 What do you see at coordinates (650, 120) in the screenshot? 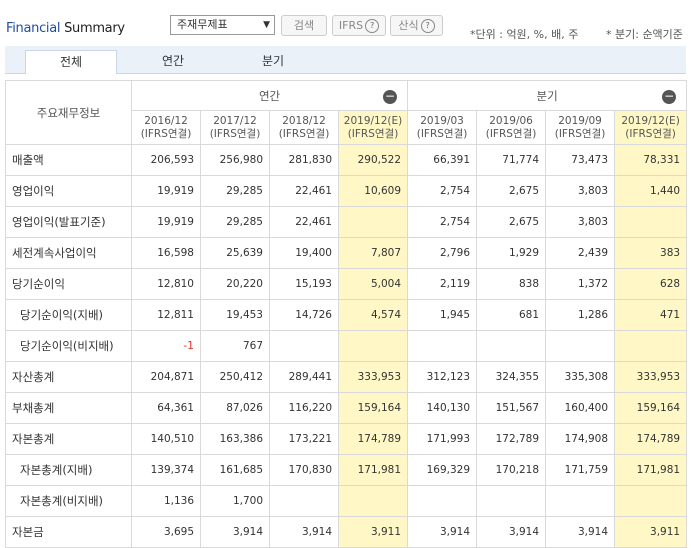
I see `column-period: 2019/12(E)` at bounding box center [650, 120].